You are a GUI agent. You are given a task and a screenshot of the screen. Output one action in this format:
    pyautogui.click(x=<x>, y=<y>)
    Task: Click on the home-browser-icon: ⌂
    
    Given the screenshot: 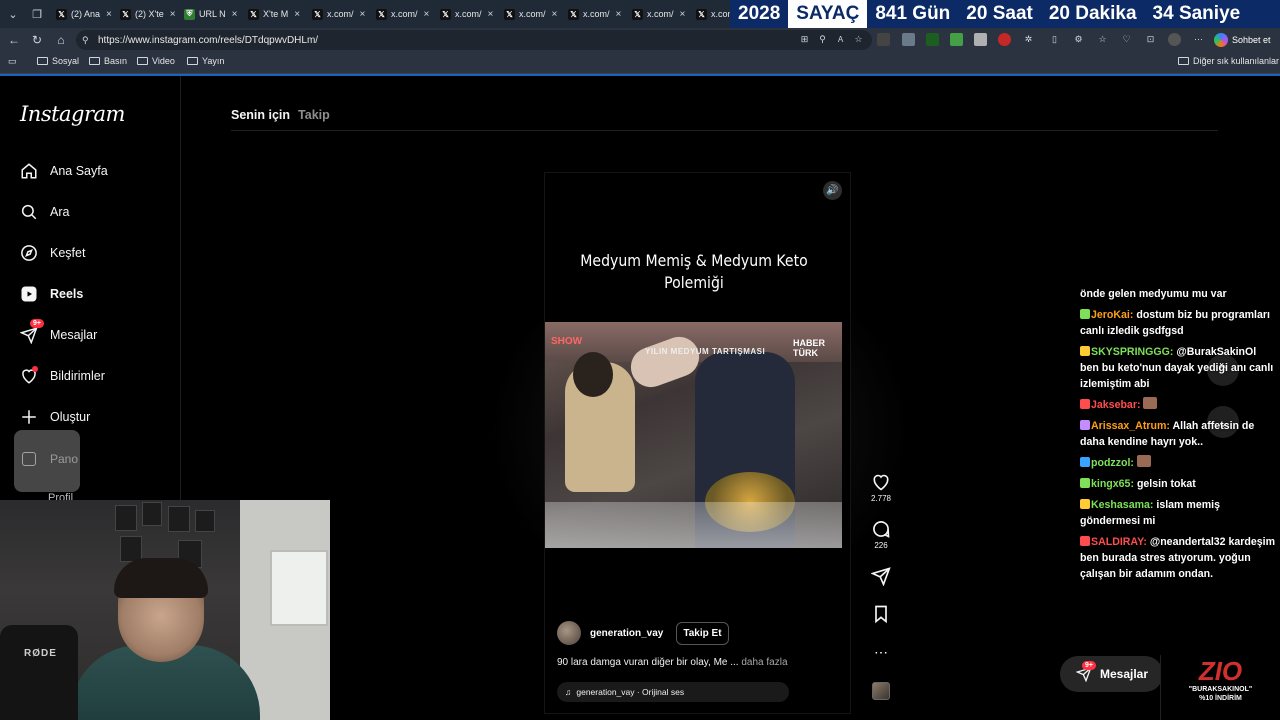 What is the action you would take?
    pyautogui.click(x=61, y=40)
    